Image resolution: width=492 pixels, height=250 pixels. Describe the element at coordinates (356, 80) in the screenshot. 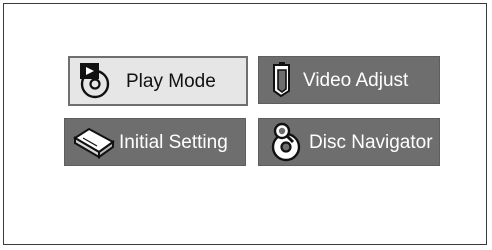

I see `video-adjust-label: Video Adjust` at that location.